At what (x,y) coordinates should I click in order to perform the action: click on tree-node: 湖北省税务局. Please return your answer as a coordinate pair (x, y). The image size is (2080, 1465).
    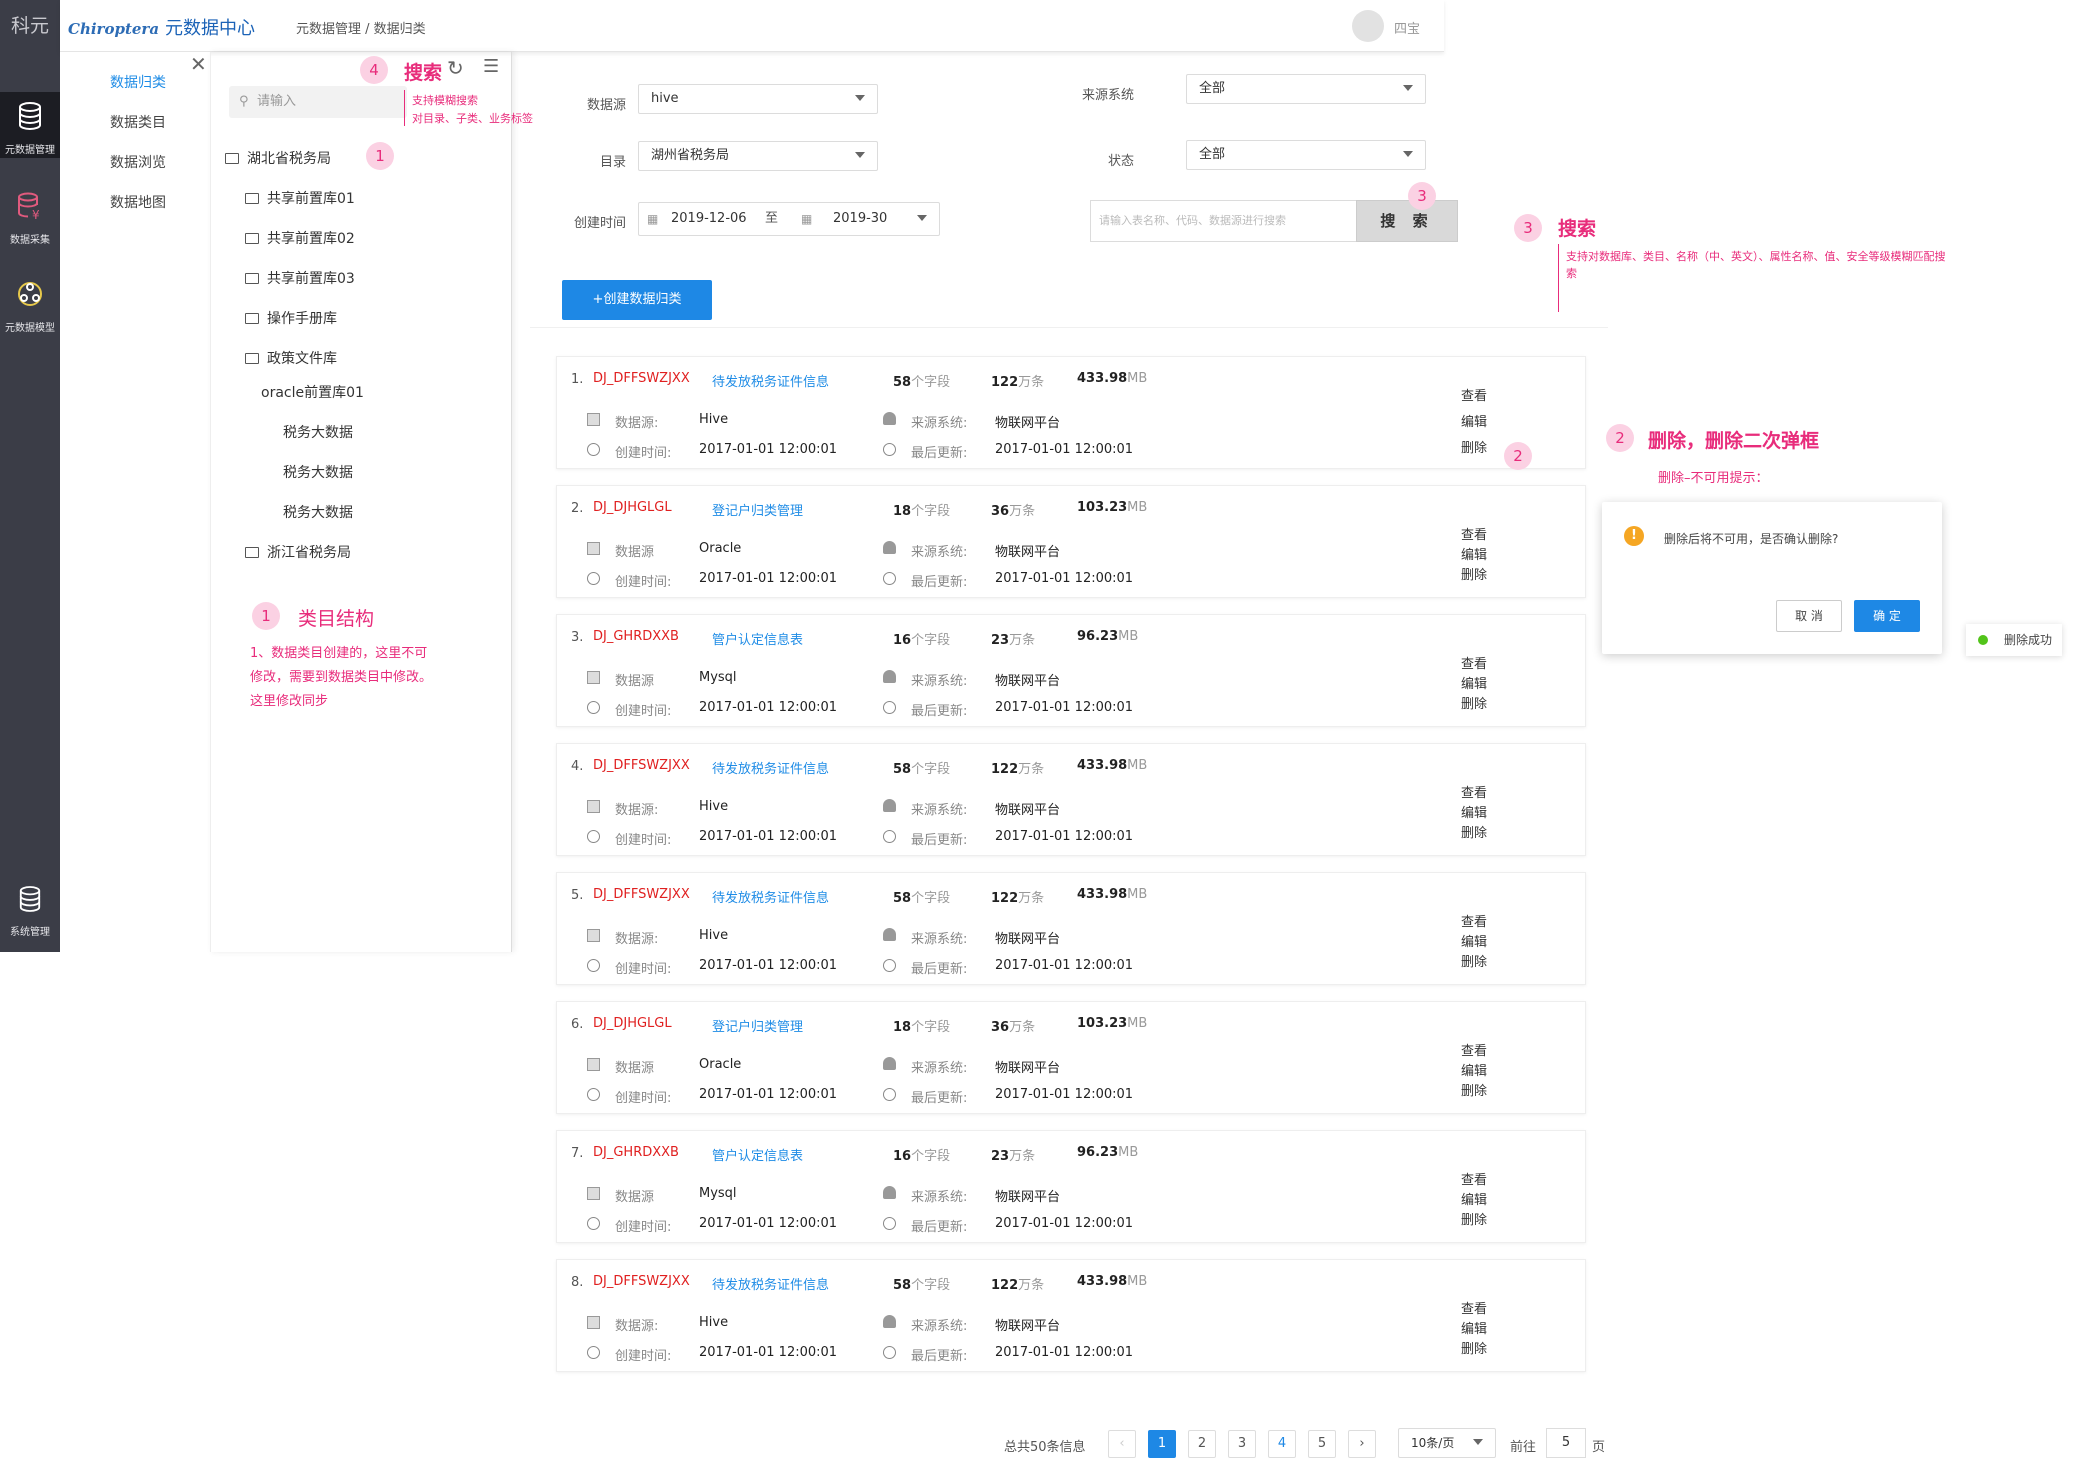
    Looking at the image, I should click on (278, 158).